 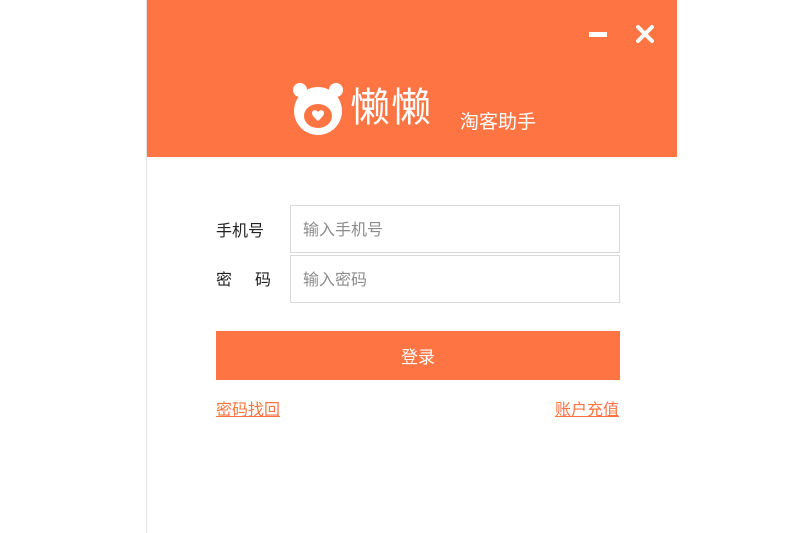 I want to click on close-button, so click(x=645, y=34).